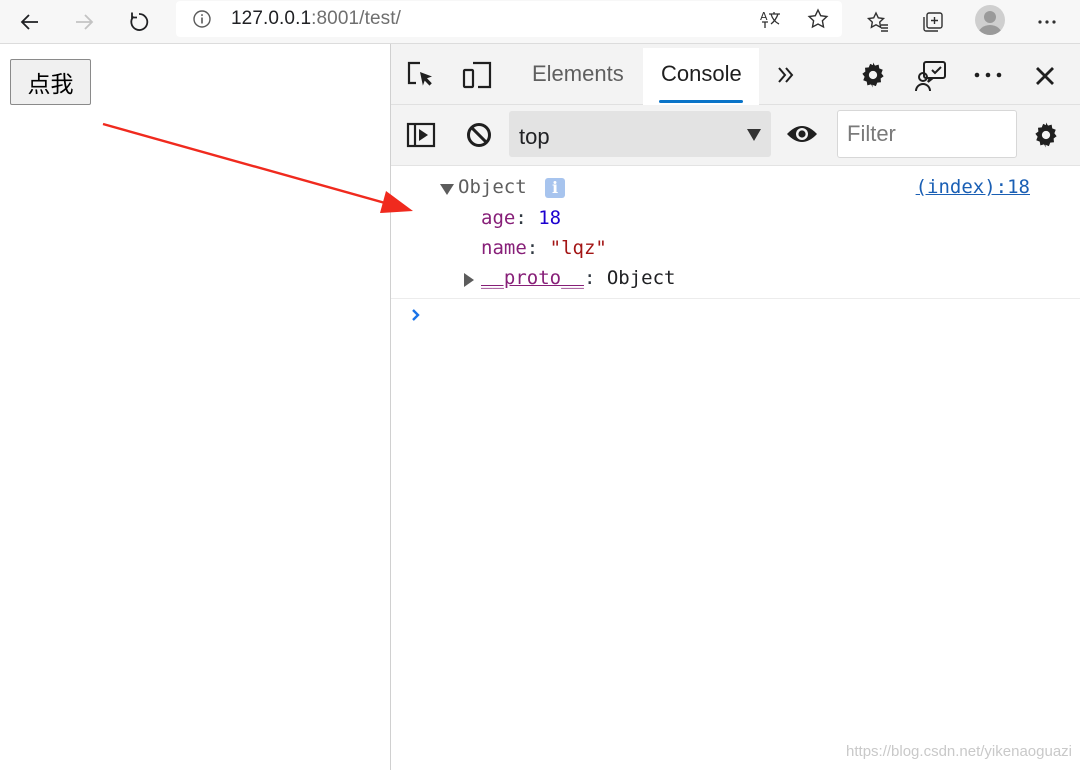  I want to click on tab-elements: Elements, so click(578, 74).